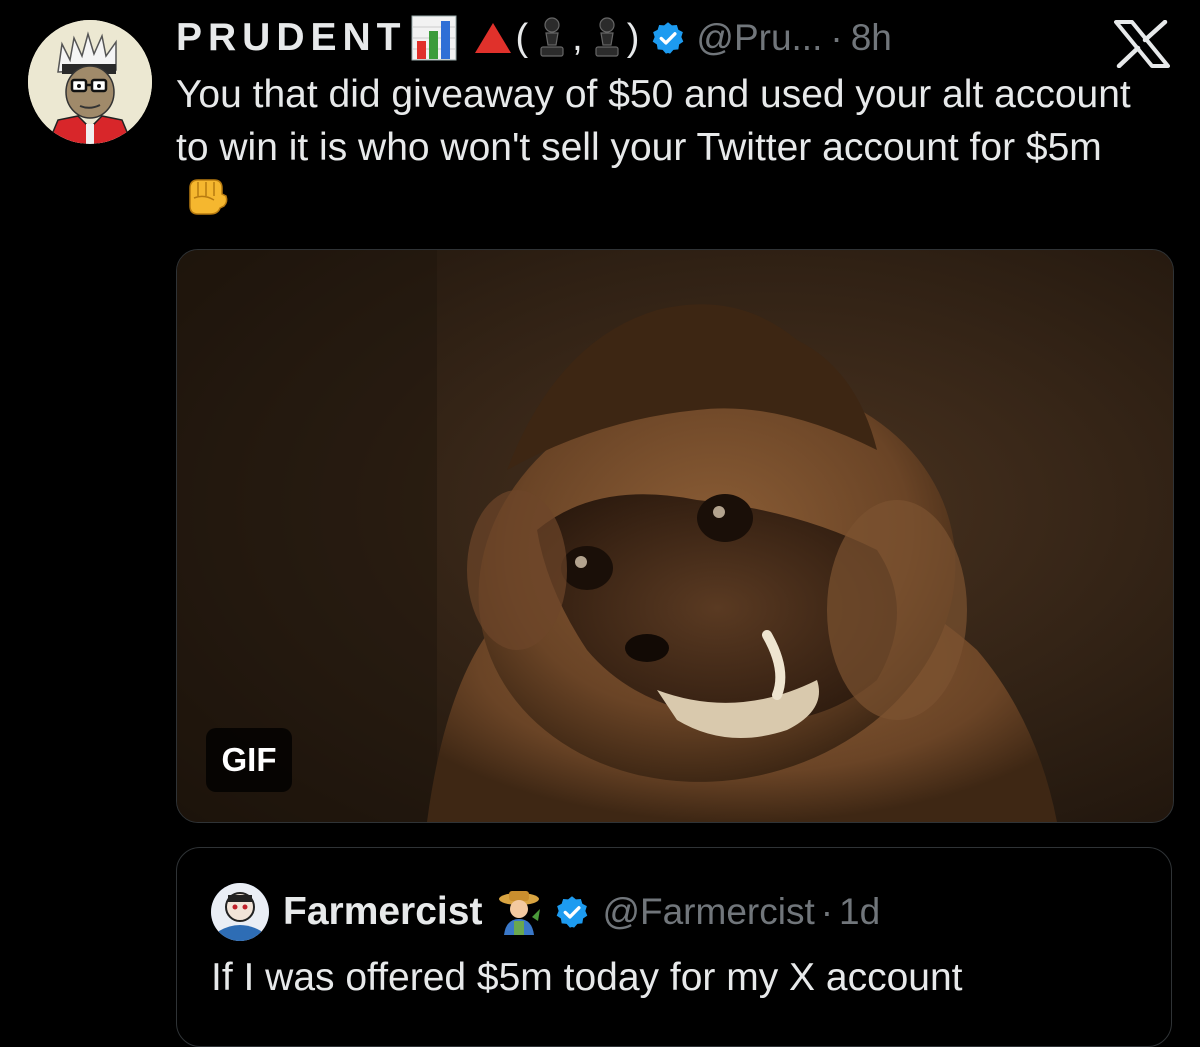 This screenshot has width=1200, height=1047. I want to click on author-display-name: PRUDENT, so click(291, 38).